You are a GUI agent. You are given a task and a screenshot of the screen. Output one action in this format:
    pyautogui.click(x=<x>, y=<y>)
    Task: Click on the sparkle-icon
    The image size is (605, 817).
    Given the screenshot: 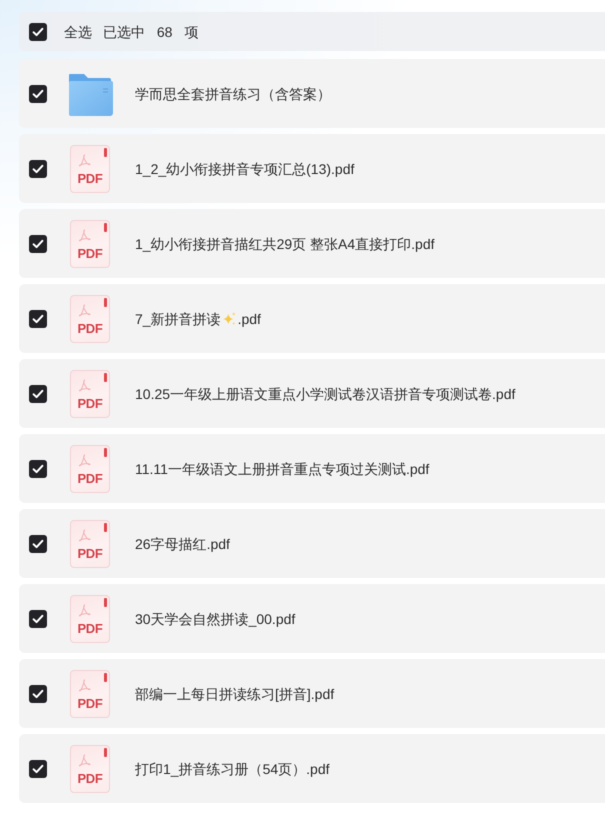 What is the action you would take?
    pyautogui.click(x=229, y=318)
    